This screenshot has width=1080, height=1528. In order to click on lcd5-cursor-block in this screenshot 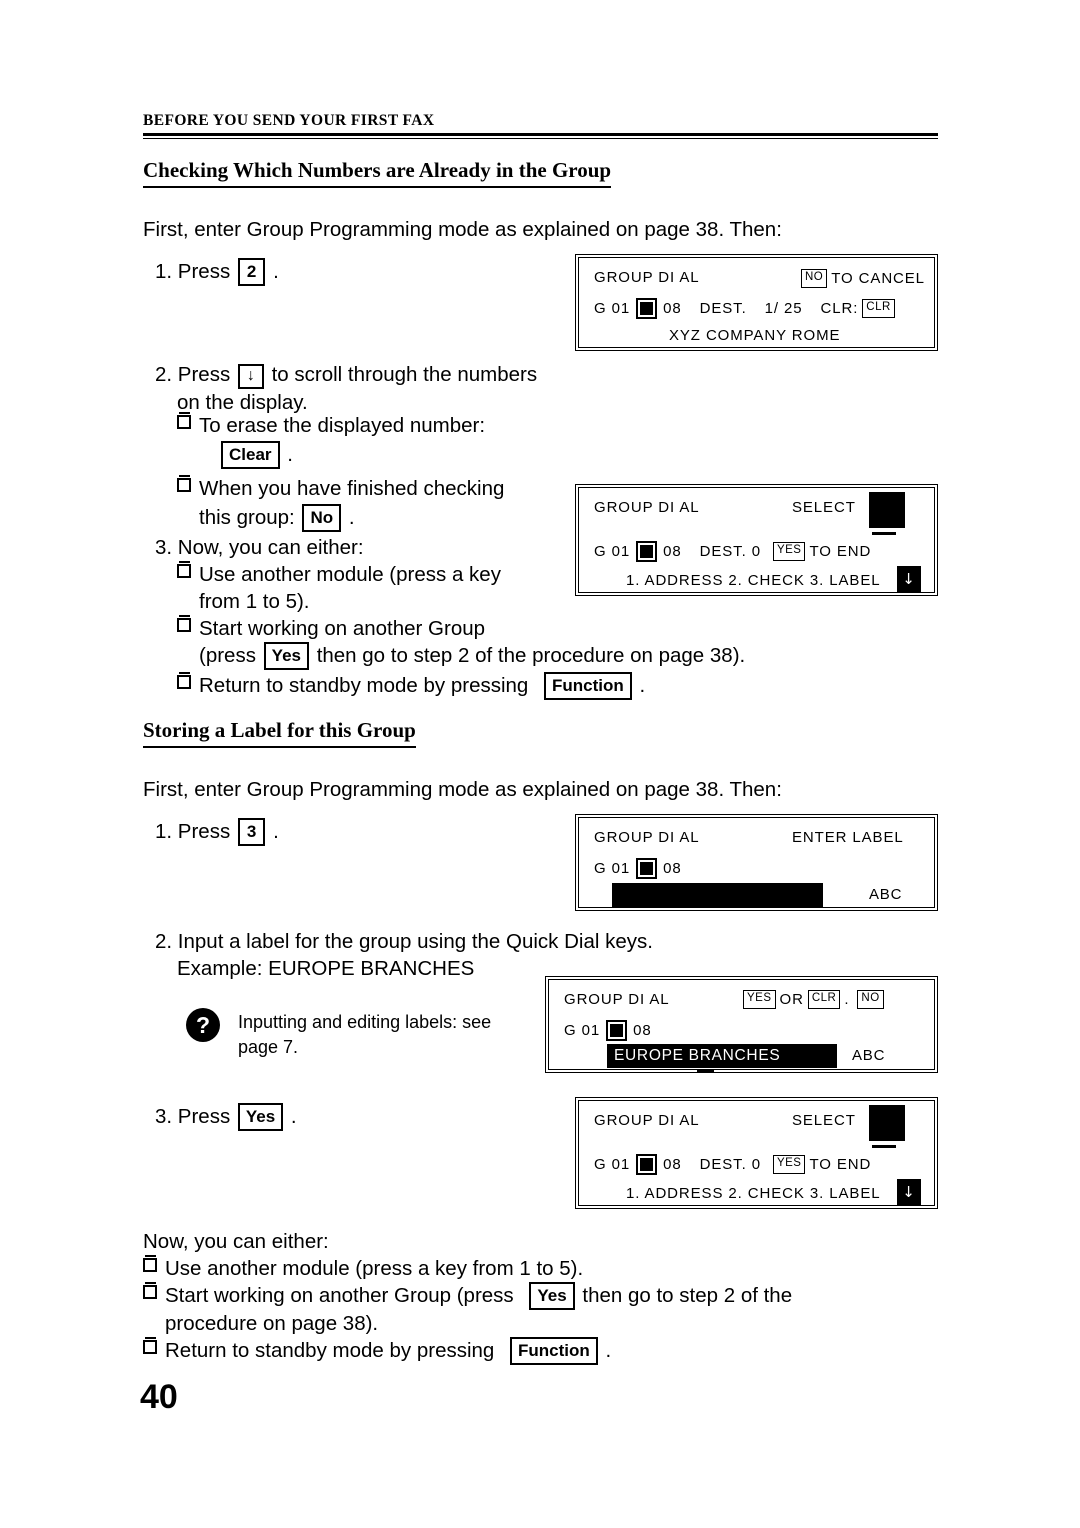, I will do `click(887, 1123)`.